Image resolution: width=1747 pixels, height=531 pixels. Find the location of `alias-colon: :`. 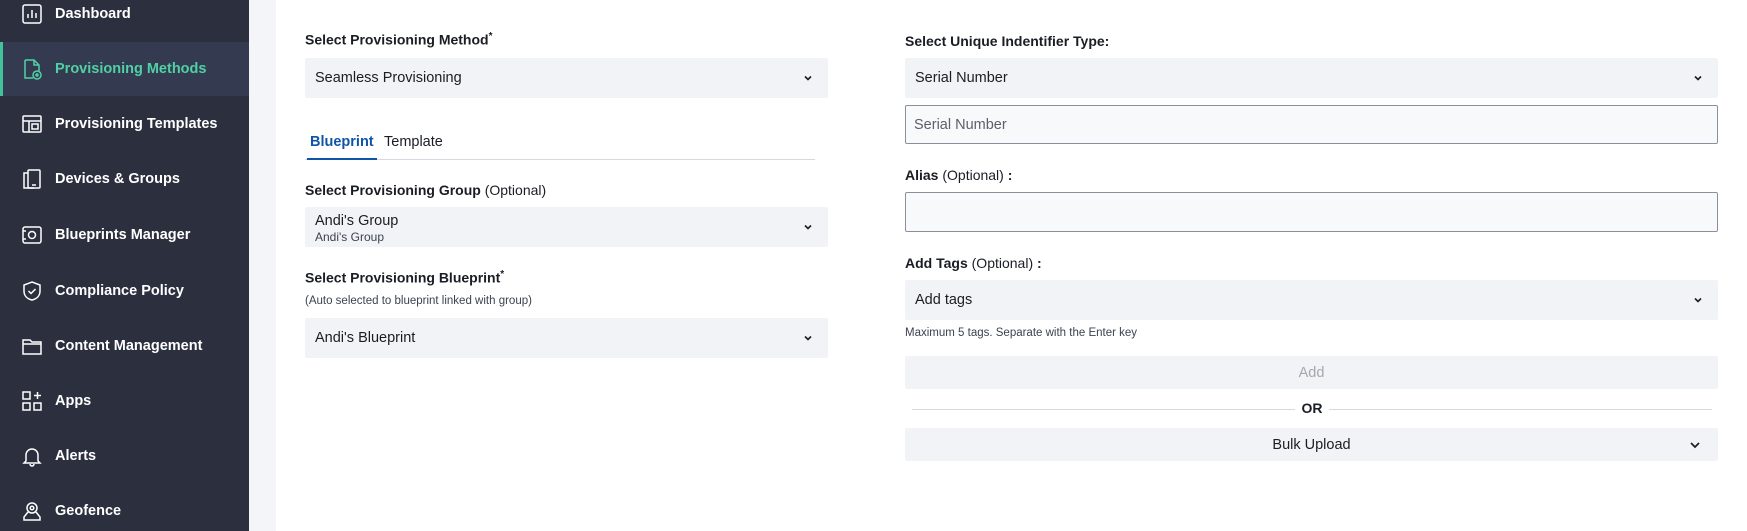

alias-colon: : is located at coordinates (1010, 175).